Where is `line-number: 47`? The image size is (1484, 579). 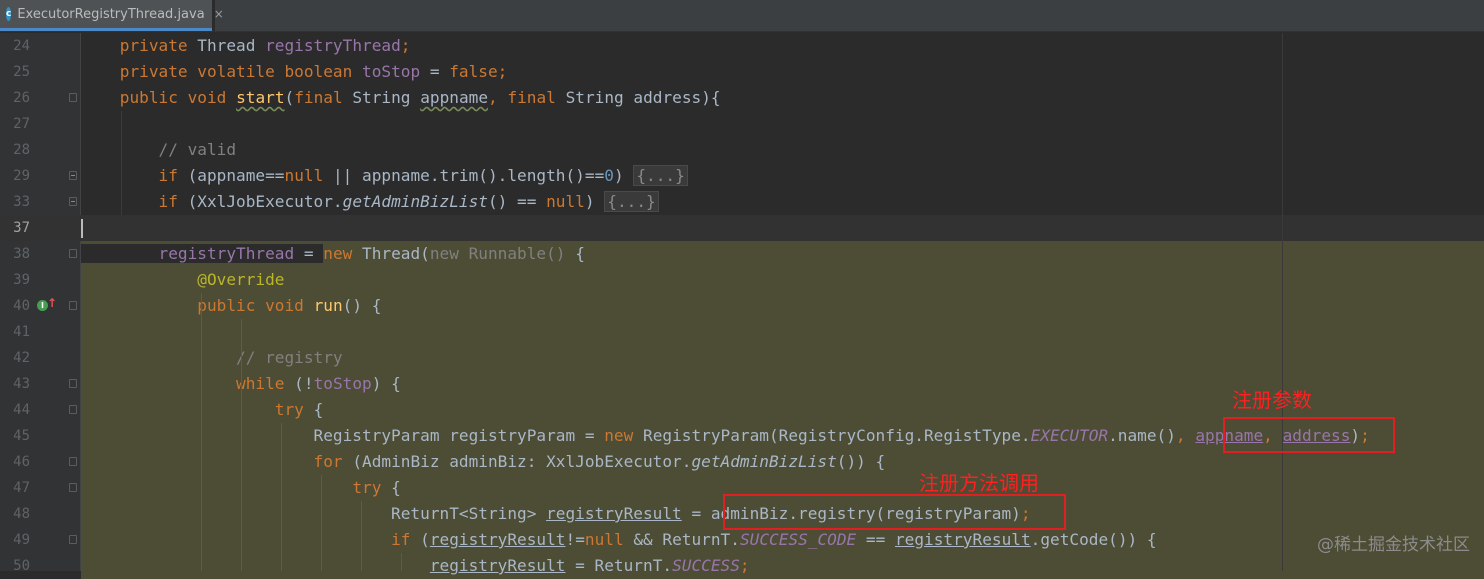 line-number: 47 is located at coordinates (21, 488).